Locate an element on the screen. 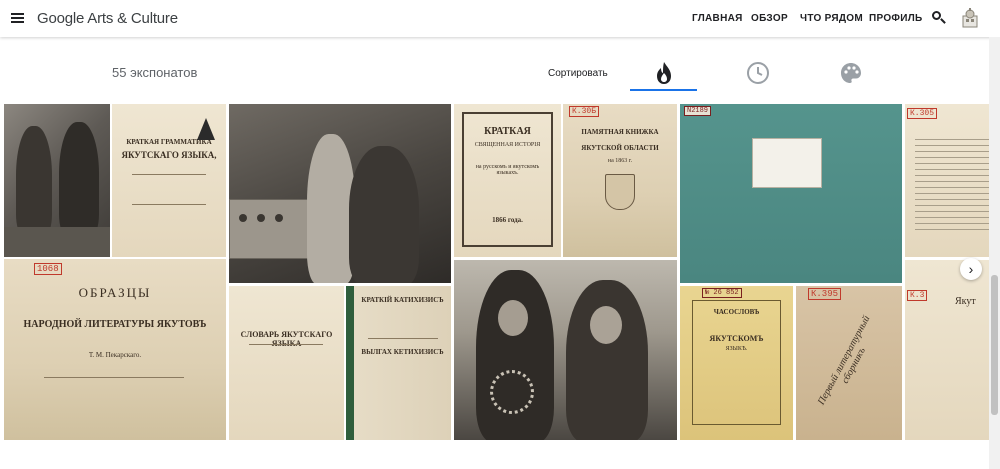 This screenshot has height=469, width=1000. sort-date-button is located at coordinates (758, 74).